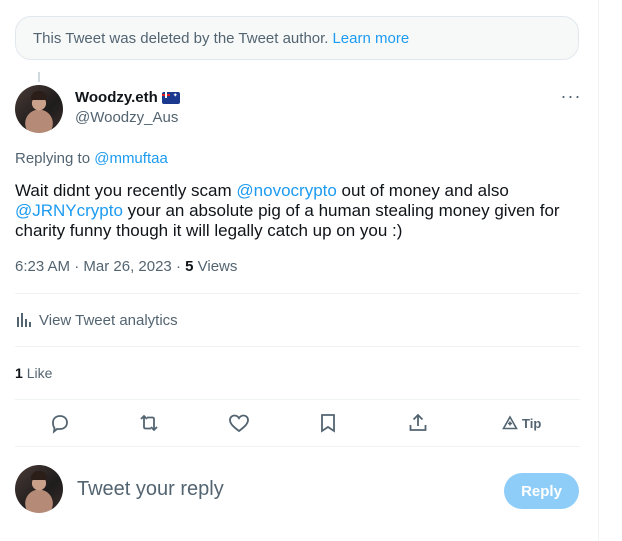  I want to click on share-icon, so click(418, 423).